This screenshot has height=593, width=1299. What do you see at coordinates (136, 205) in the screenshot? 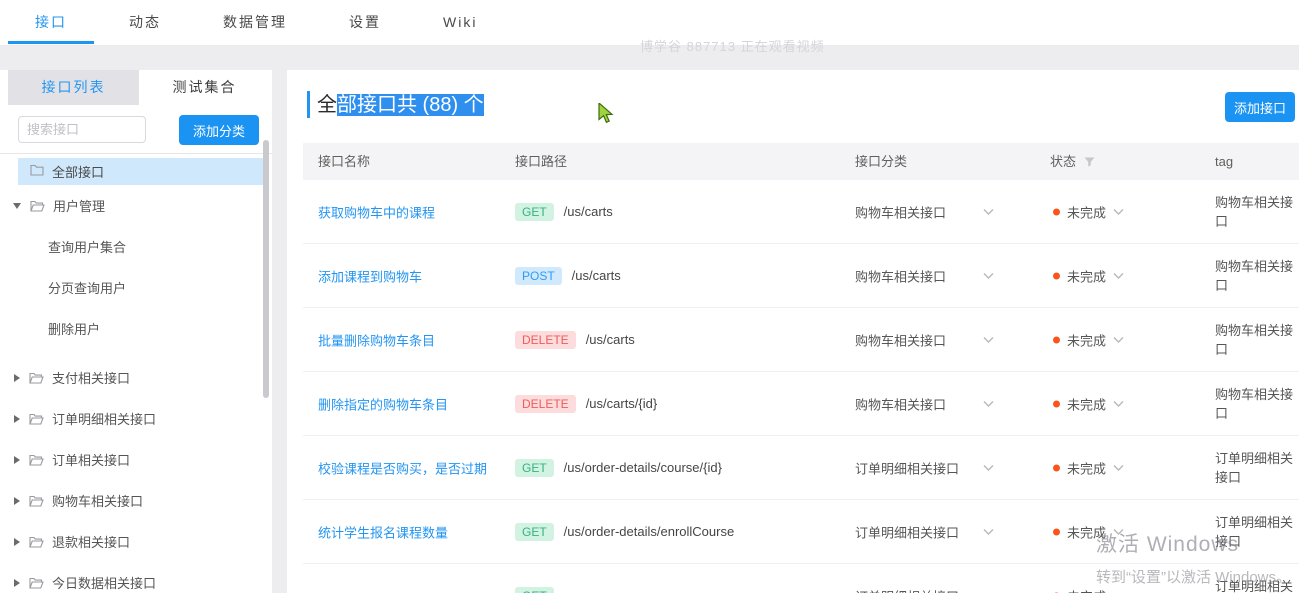
I see `tree-group-users: 用户管理` at bounding box center [136, 205].